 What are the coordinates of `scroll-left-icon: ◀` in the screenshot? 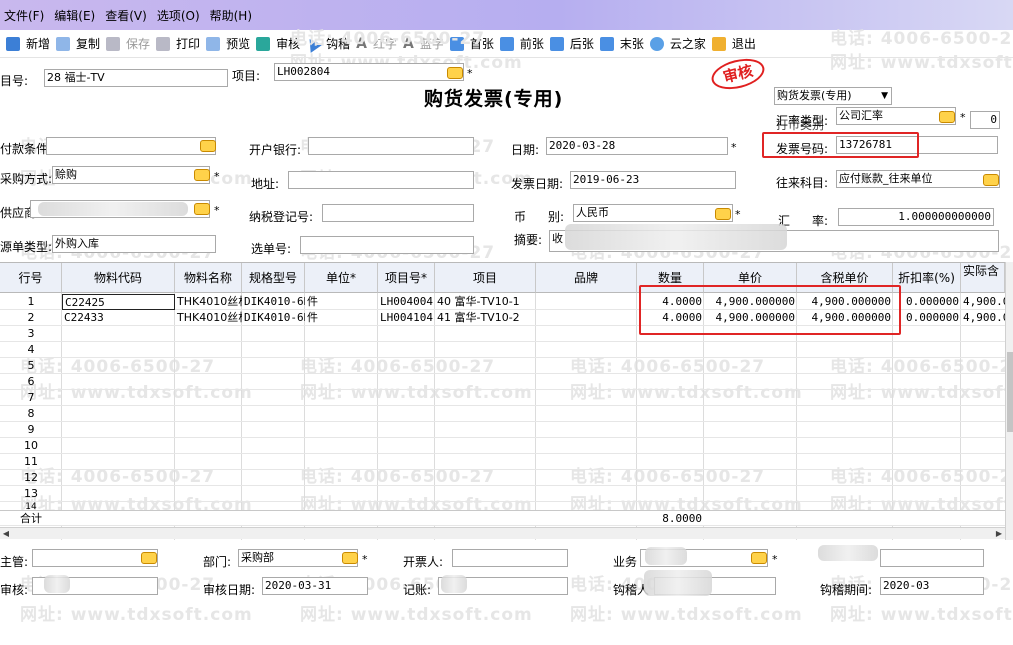 It's located at (6, 534).